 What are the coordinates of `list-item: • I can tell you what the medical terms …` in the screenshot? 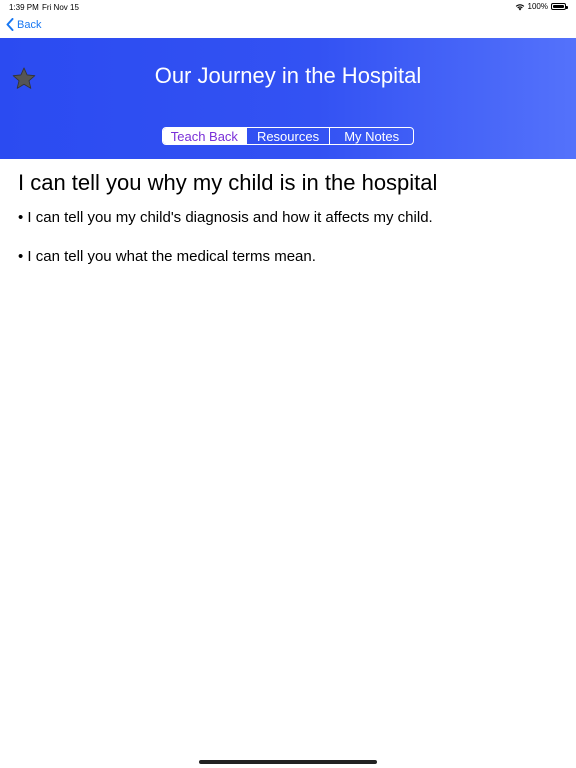 It's located at (167, 256).